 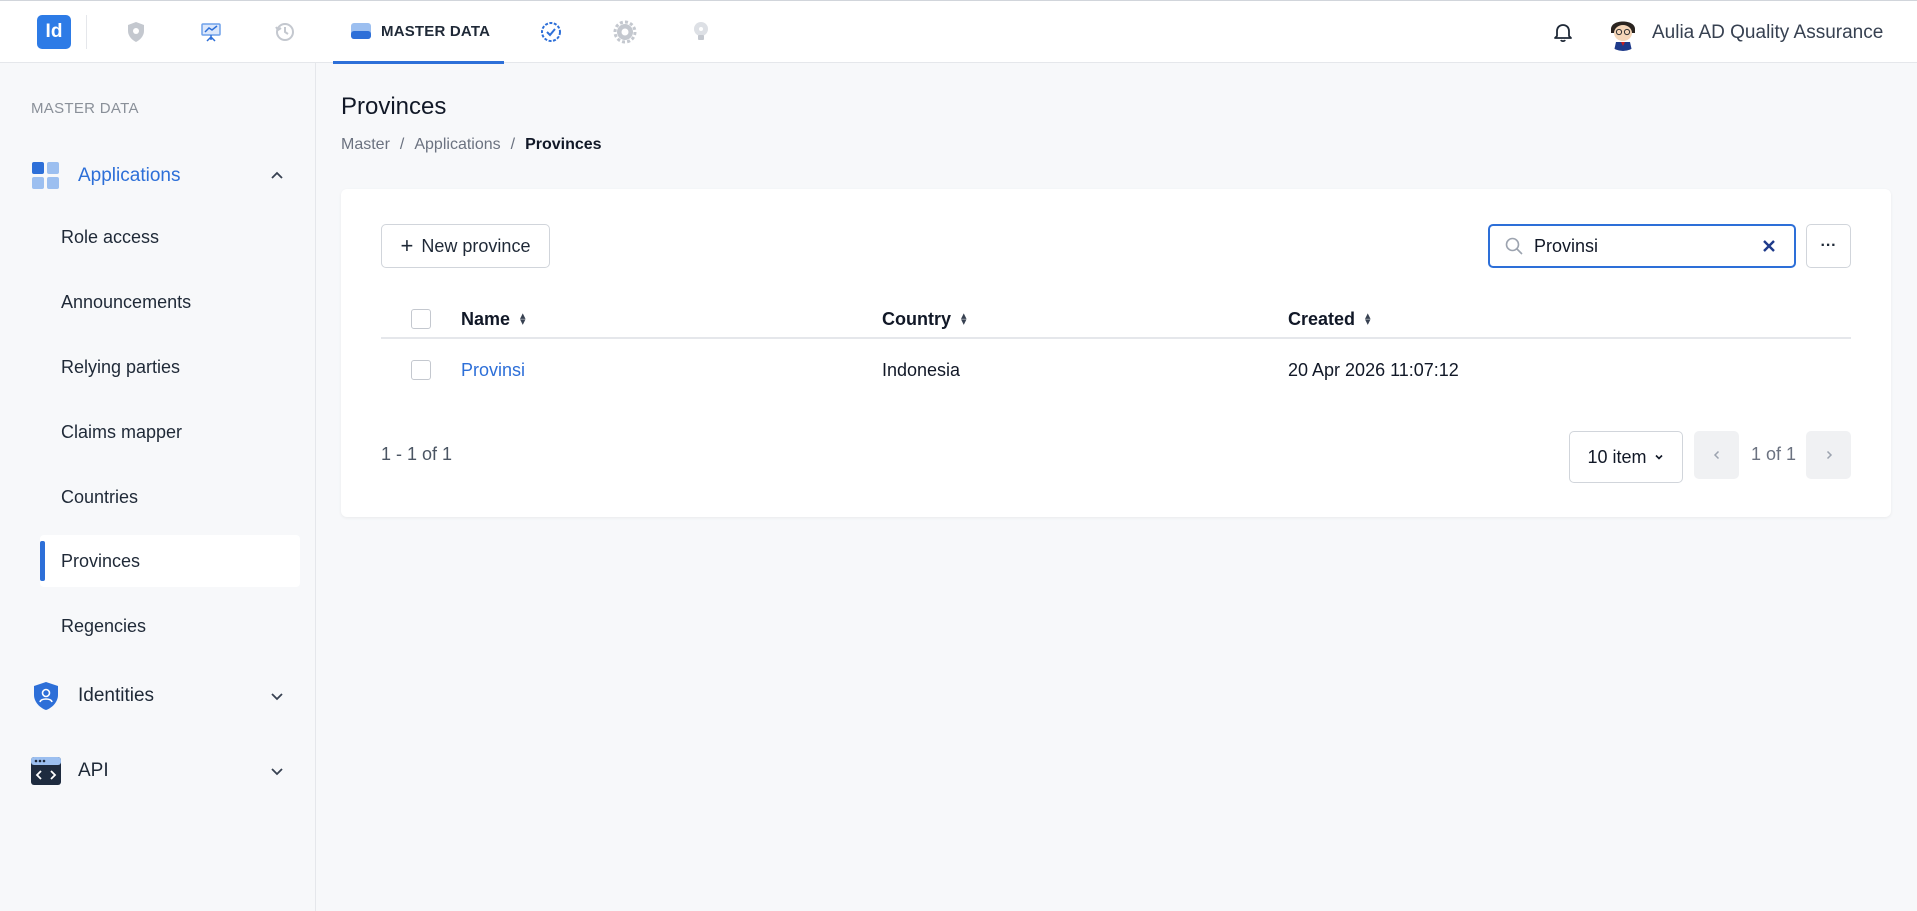 I want to click on page-size-value: 10 item, so click(x=1617, y=456).